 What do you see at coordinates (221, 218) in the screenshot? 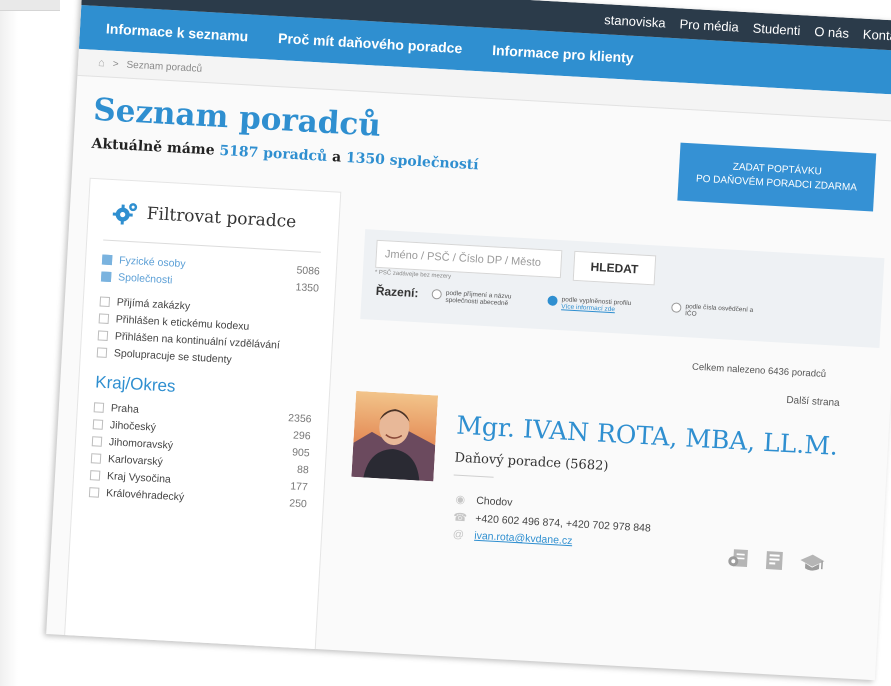
I see `filter-title: Filtrovat poradce` at bounding box center [221, 218].